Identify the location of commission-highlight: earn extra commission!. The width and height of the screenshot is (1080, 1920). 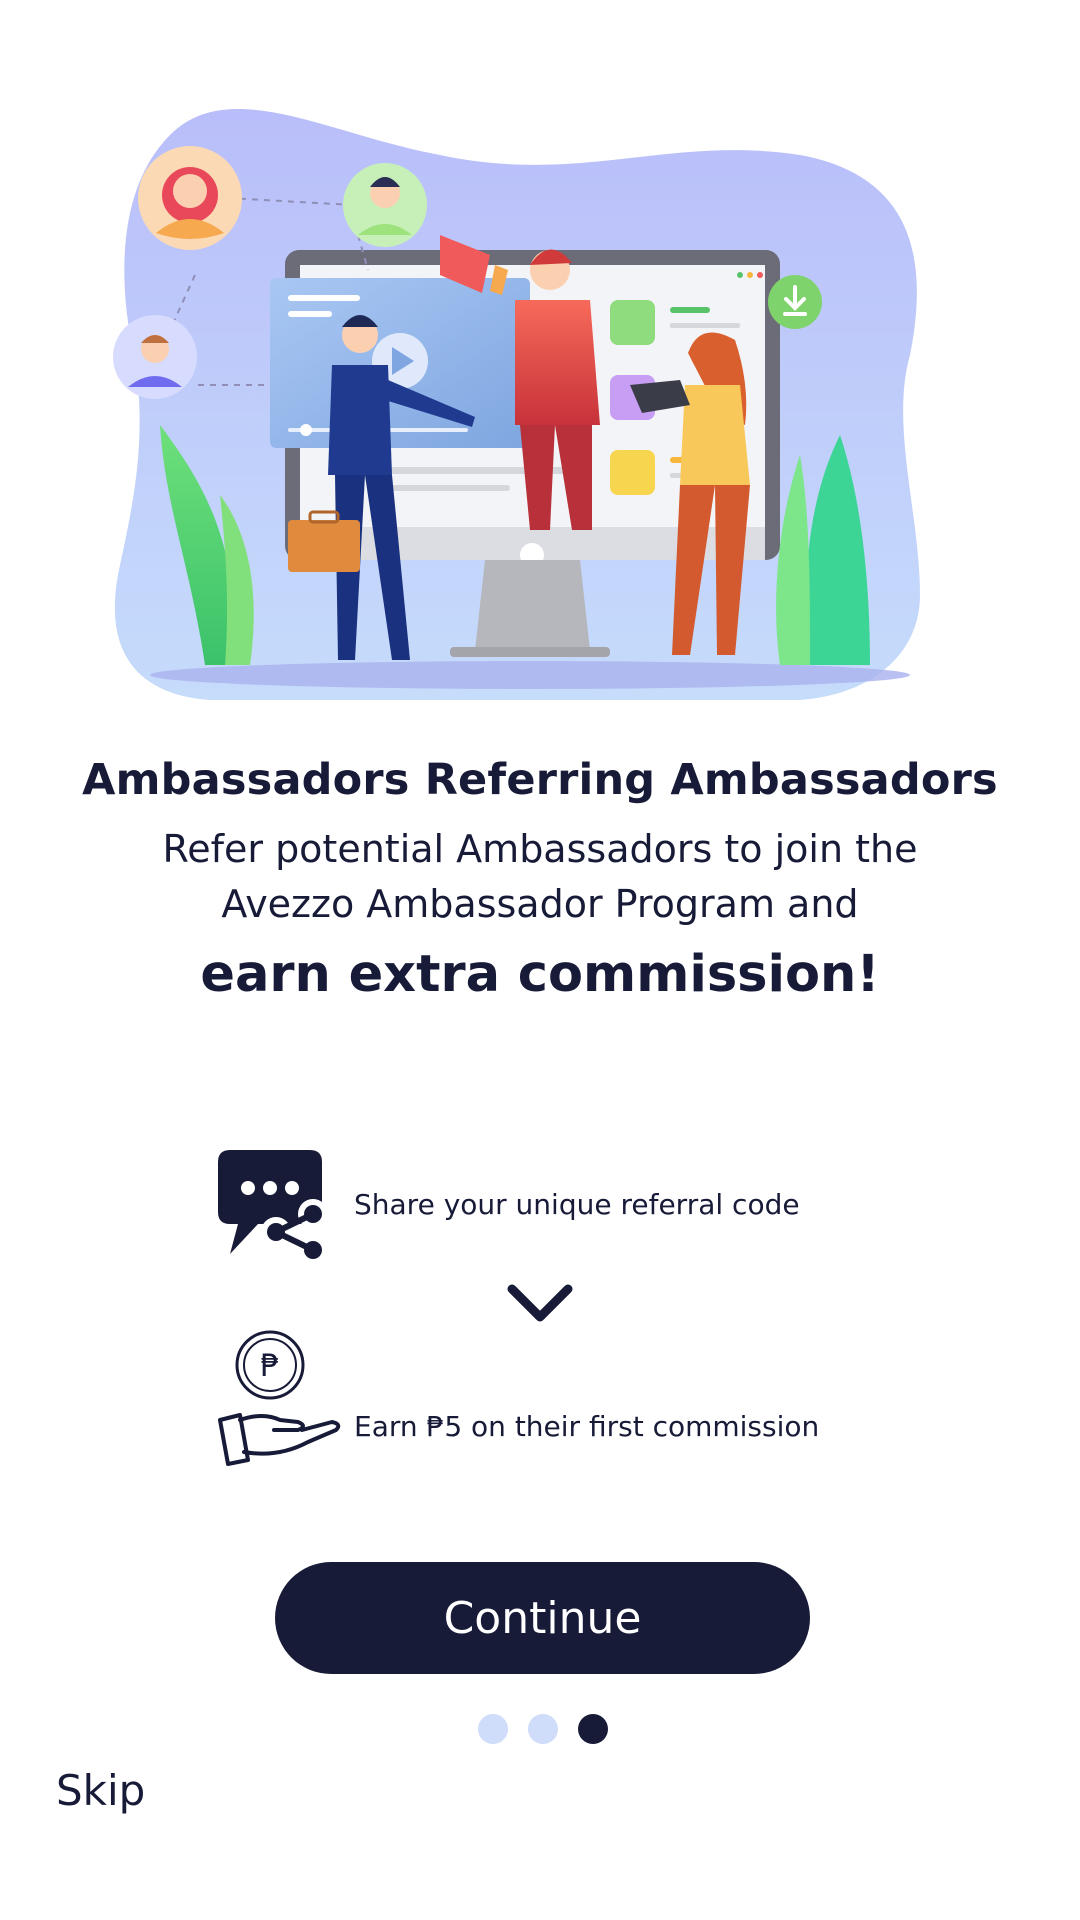
(540, 974).